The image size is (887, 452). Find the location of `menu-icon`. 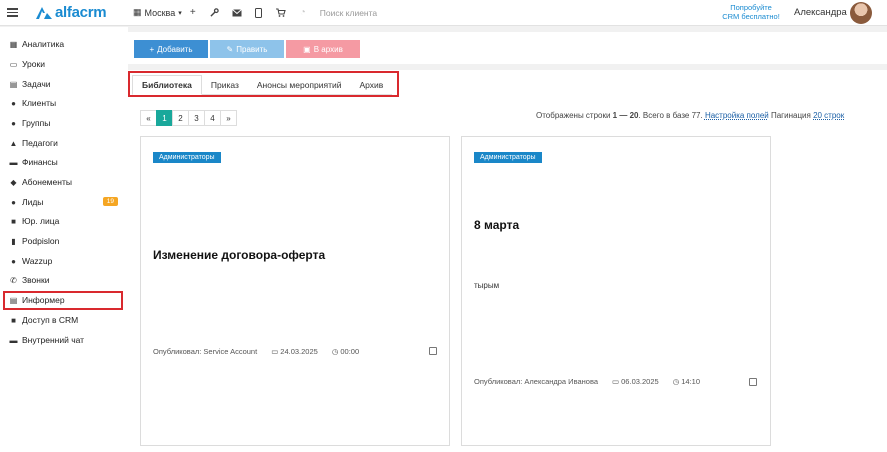

menu-icon is located at coordinates (12, 13).